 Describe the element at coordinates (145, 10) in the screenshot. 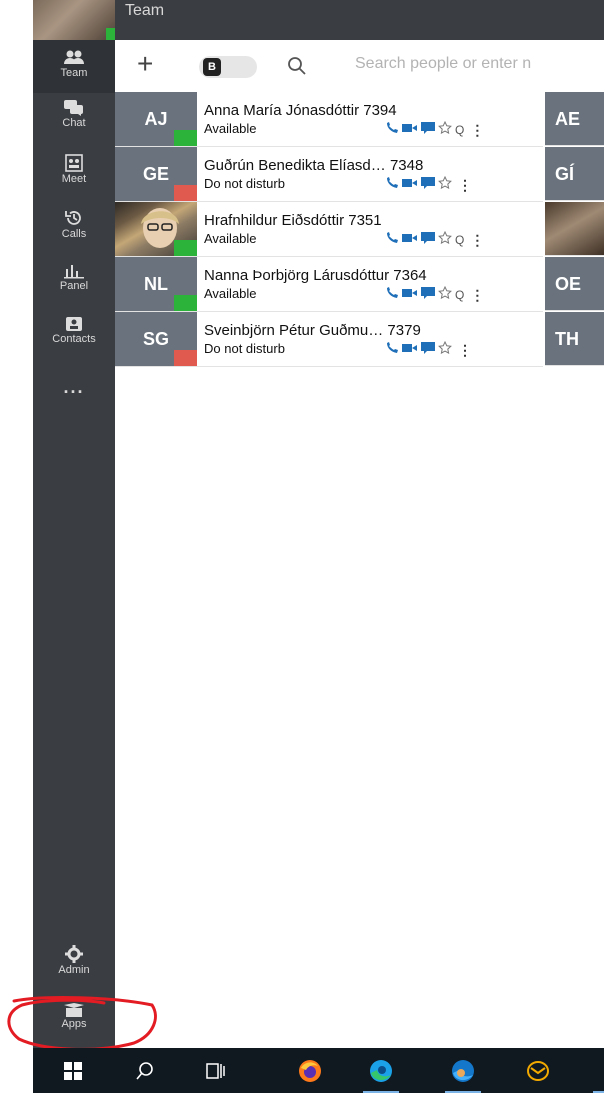

I see `window-title: Team` at that location.